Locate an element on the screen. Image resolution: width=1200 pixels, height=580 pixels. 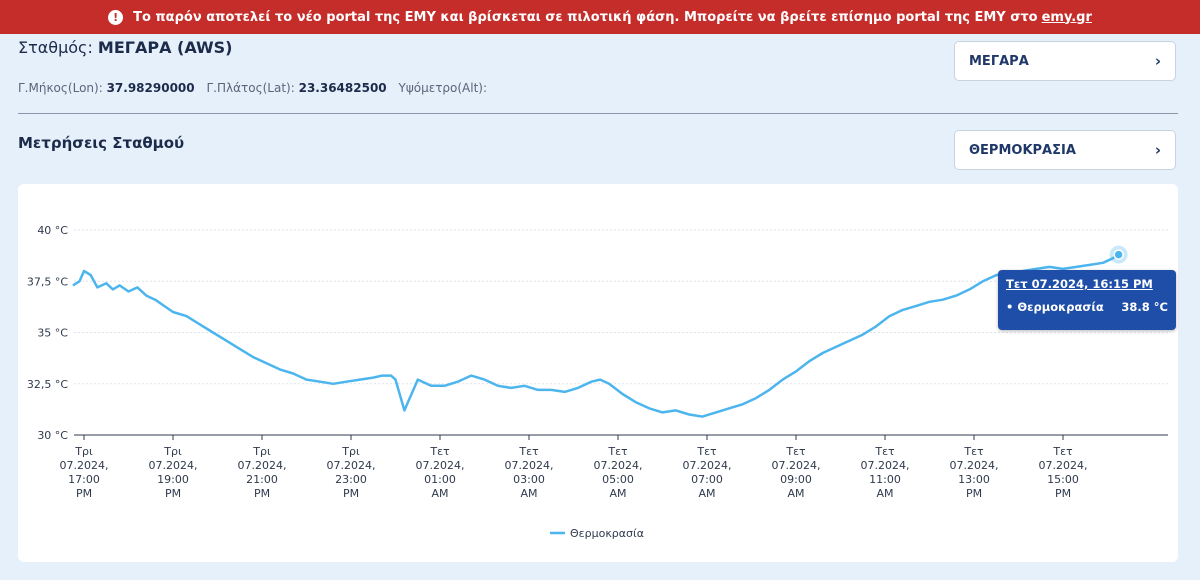
lat-value: 23.36482500 is located at coordinates (342, 88).